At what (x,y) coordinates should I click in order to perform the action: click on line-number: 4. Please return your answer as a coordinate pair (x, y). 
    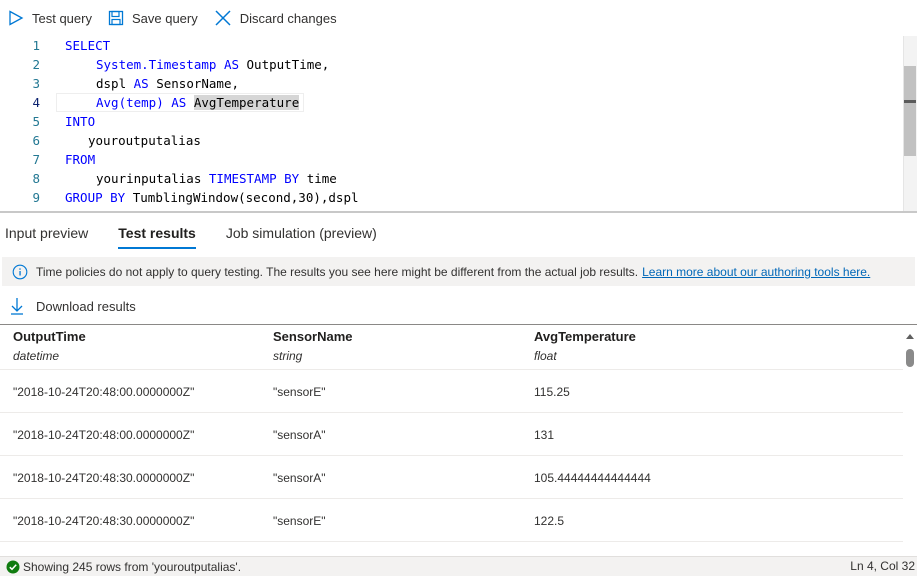
    Looking at the image, I should click on (36, 102).